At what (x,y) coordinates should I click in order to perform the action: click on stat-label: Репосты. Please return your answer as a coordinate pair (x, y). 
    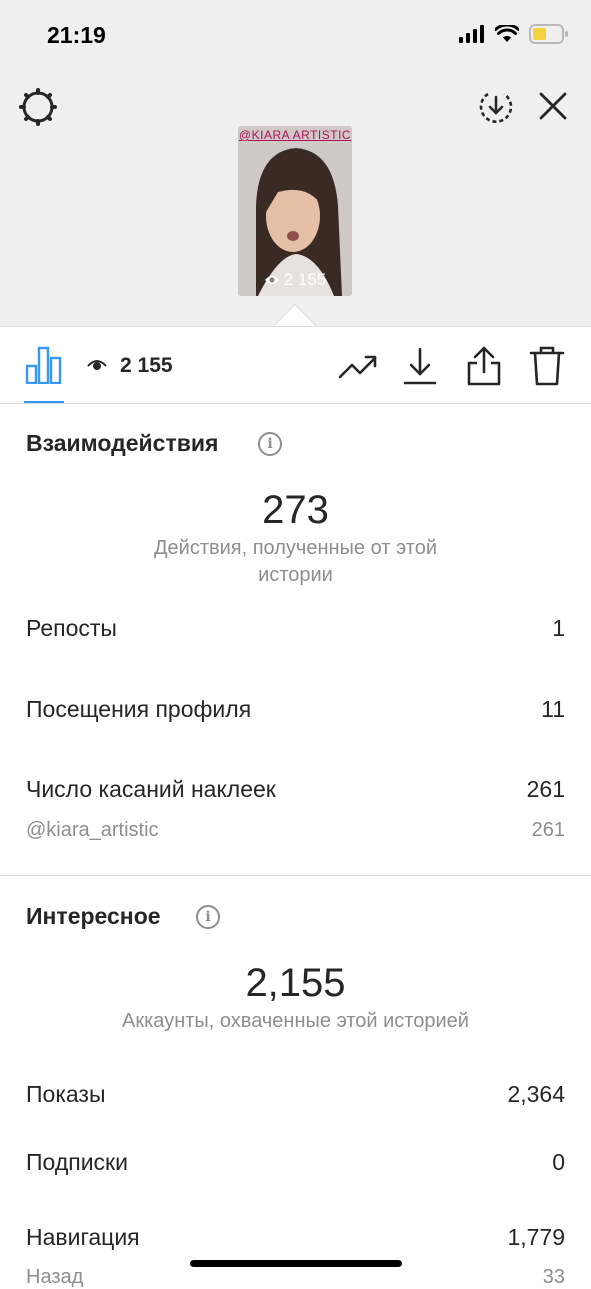
    Looking at the image, I should click on (71, 628).